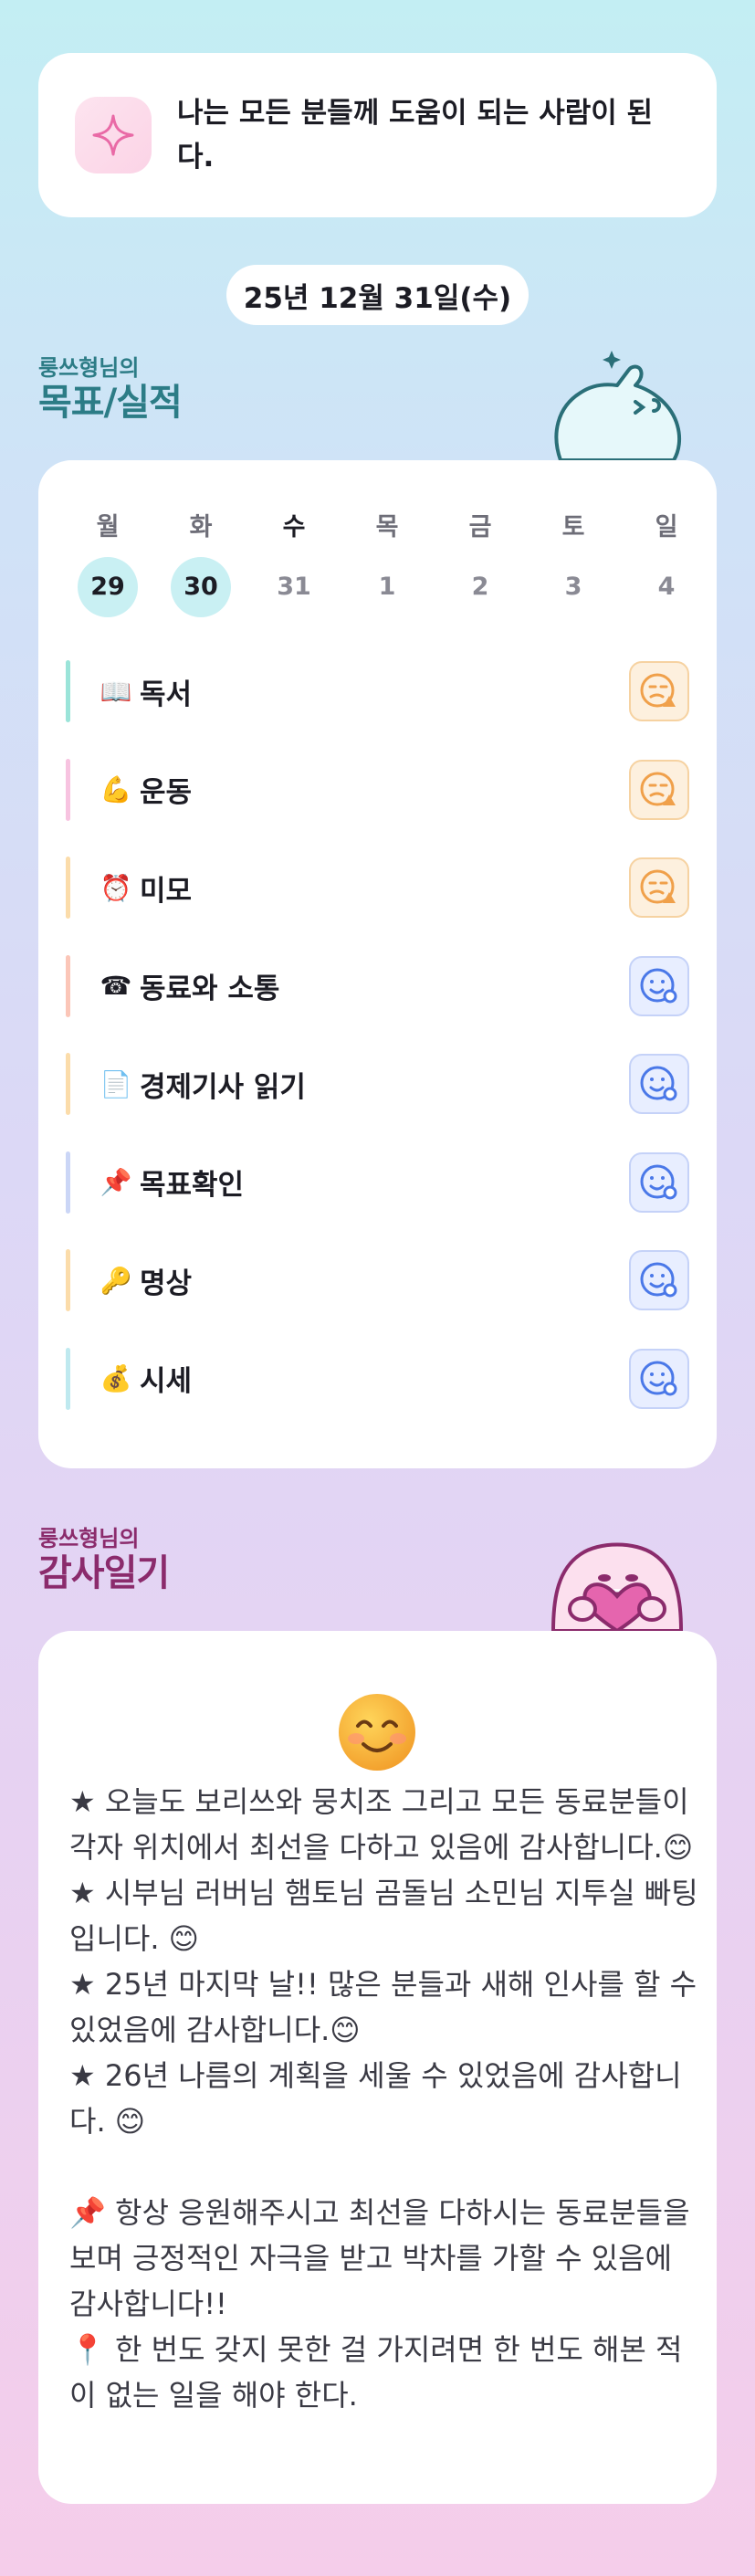  What do you see at coordinates (617, 402) in the screenshot?
I see `mascot-waving-icon` at bounding box center [617, 402].